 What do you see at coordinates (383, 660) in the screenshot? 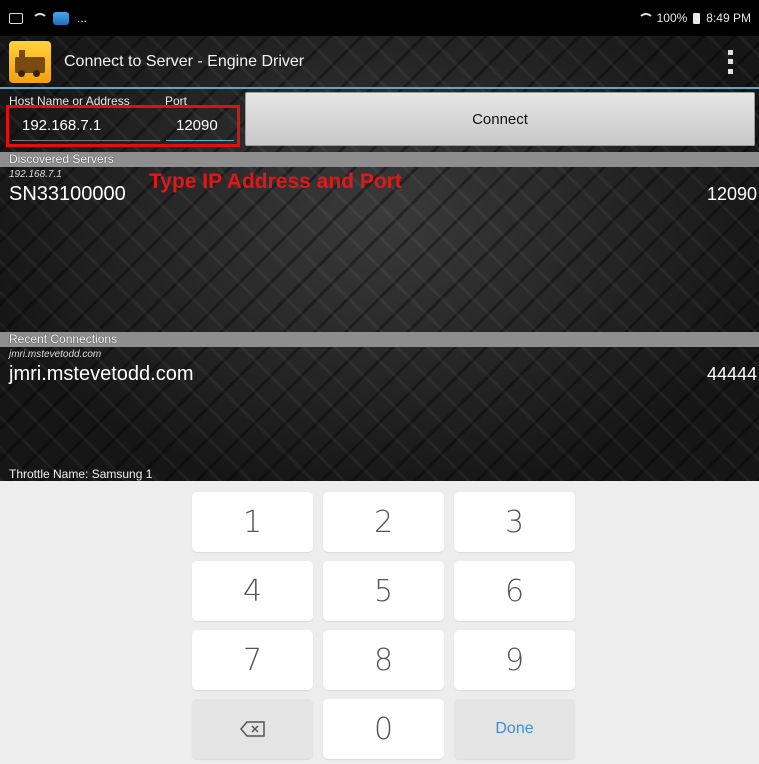
I see `key-8: 8` at bounding box center [383, 660].